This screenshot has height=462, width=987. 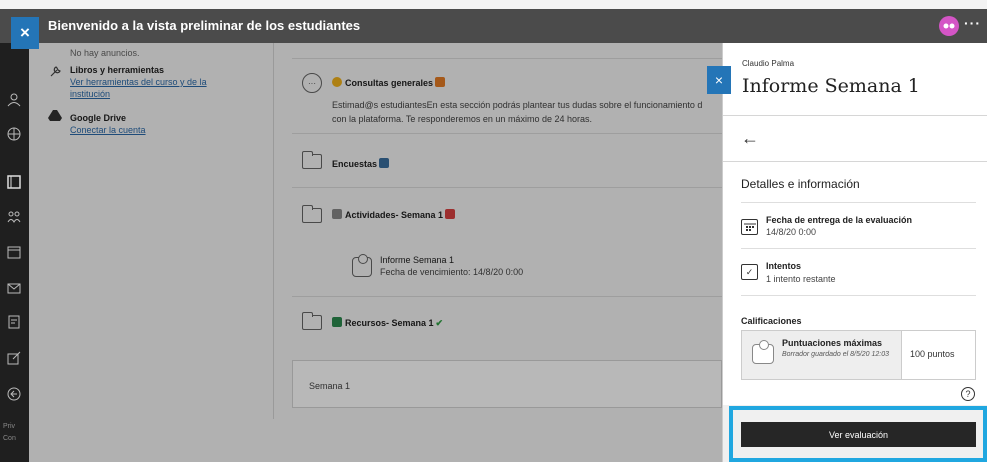 What do you see at coordinates (783, 266) in the screenshot?
I see `attempts-label: Intentos` at bounding box center [783, 266].